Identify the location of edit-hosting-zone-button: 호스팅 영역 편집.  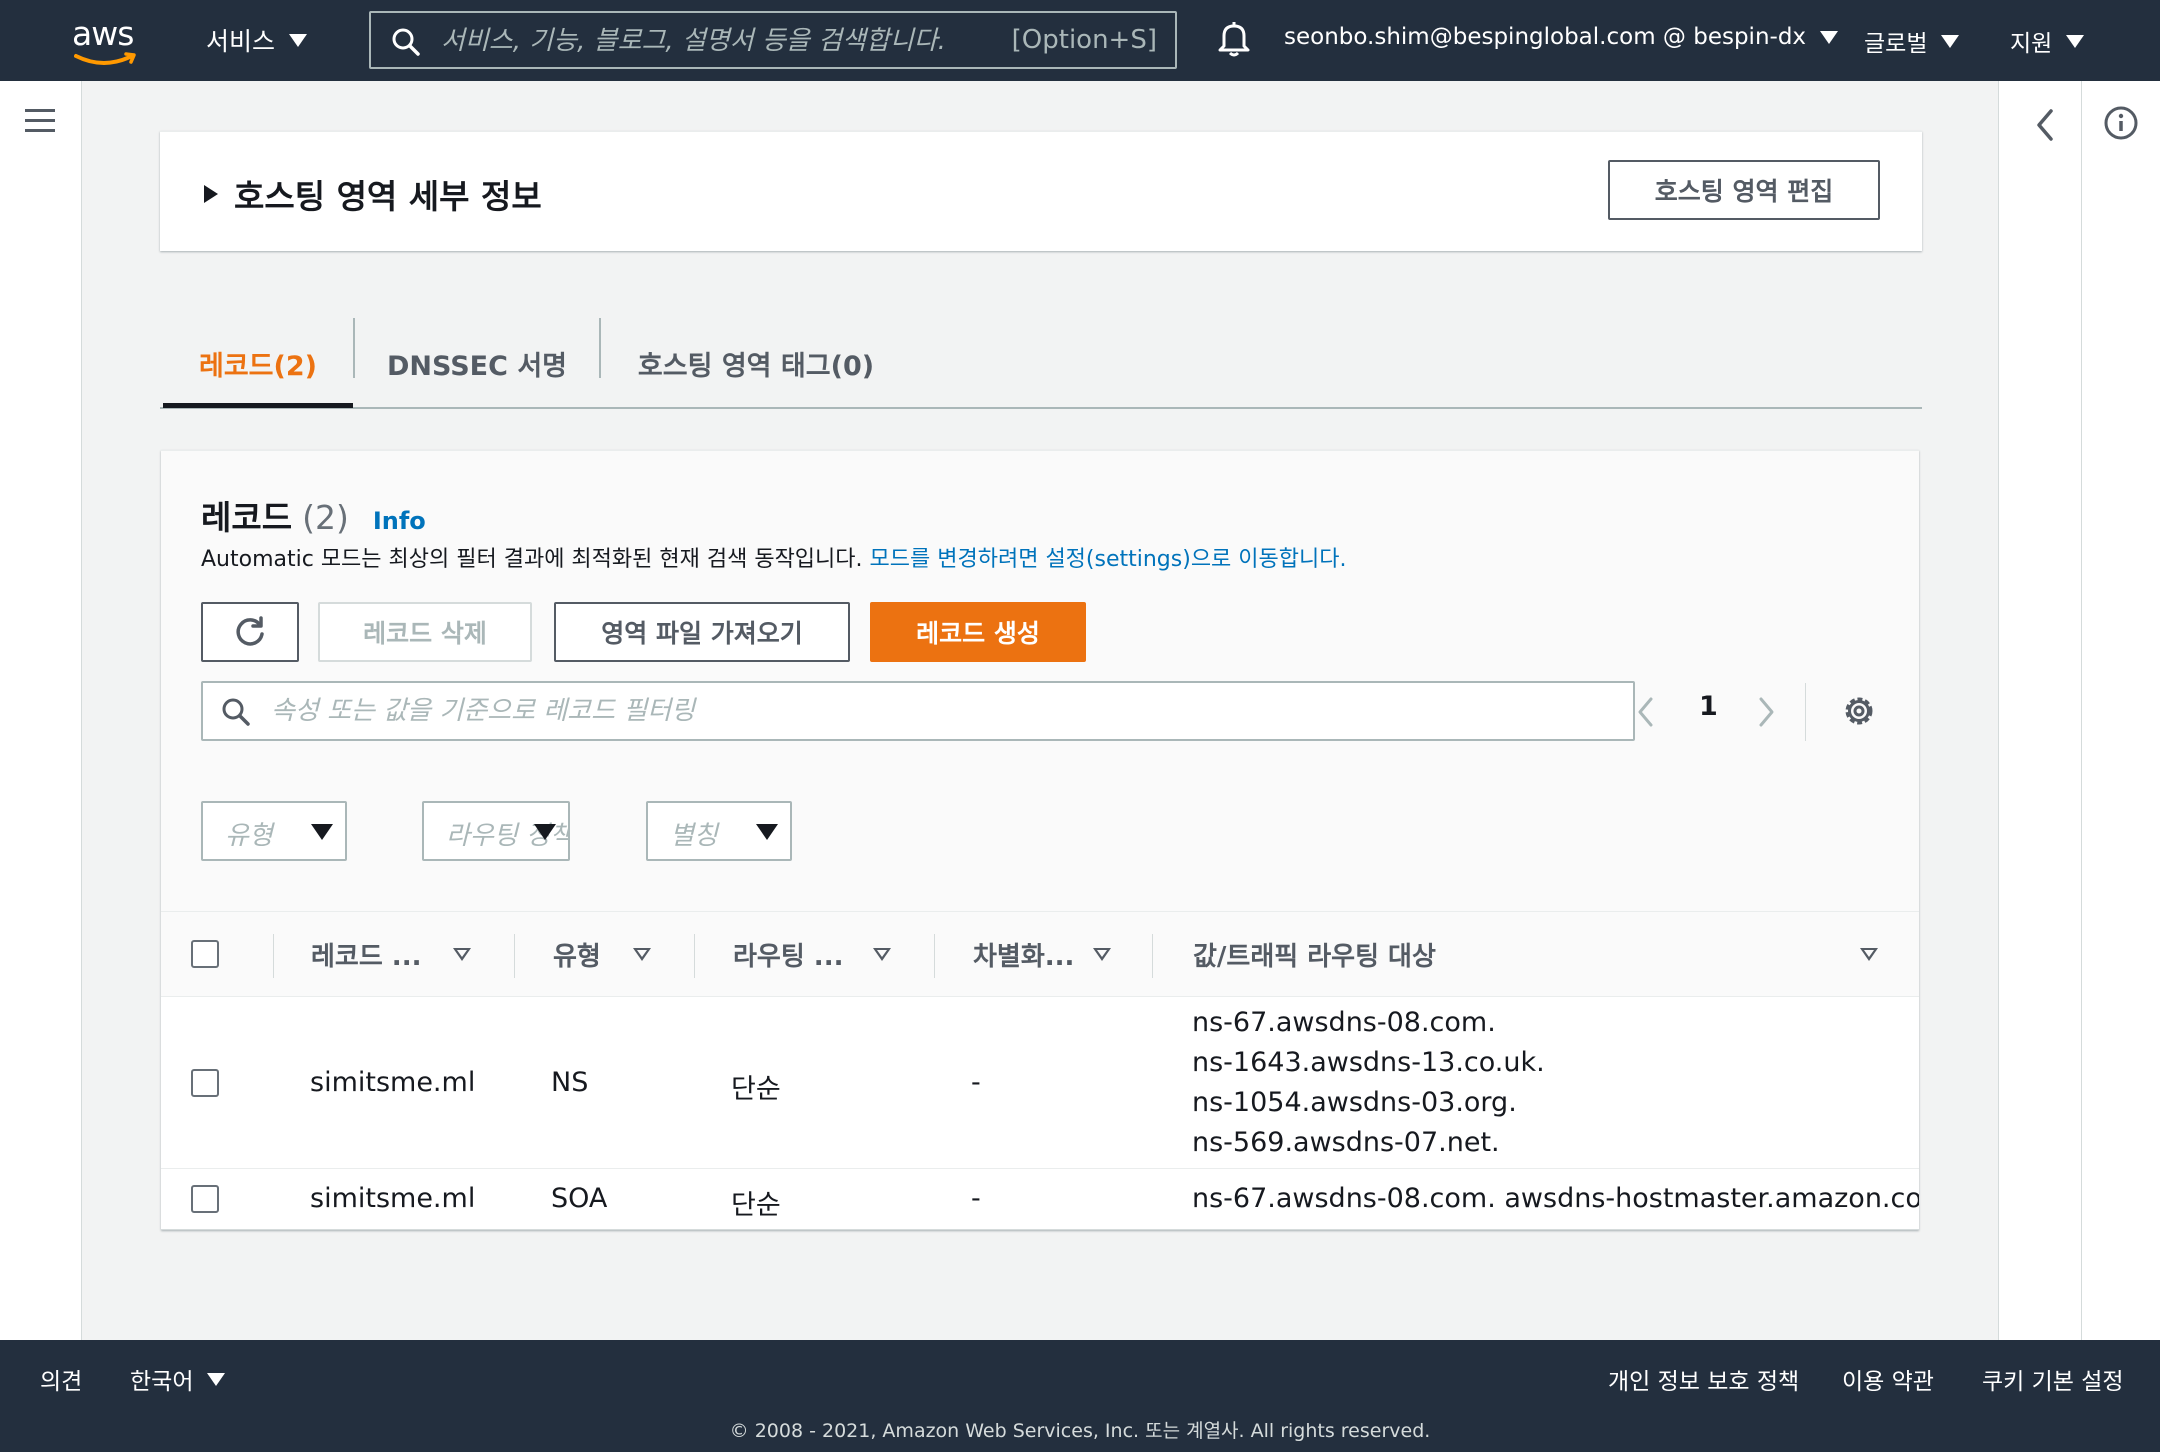
(1744, 190).